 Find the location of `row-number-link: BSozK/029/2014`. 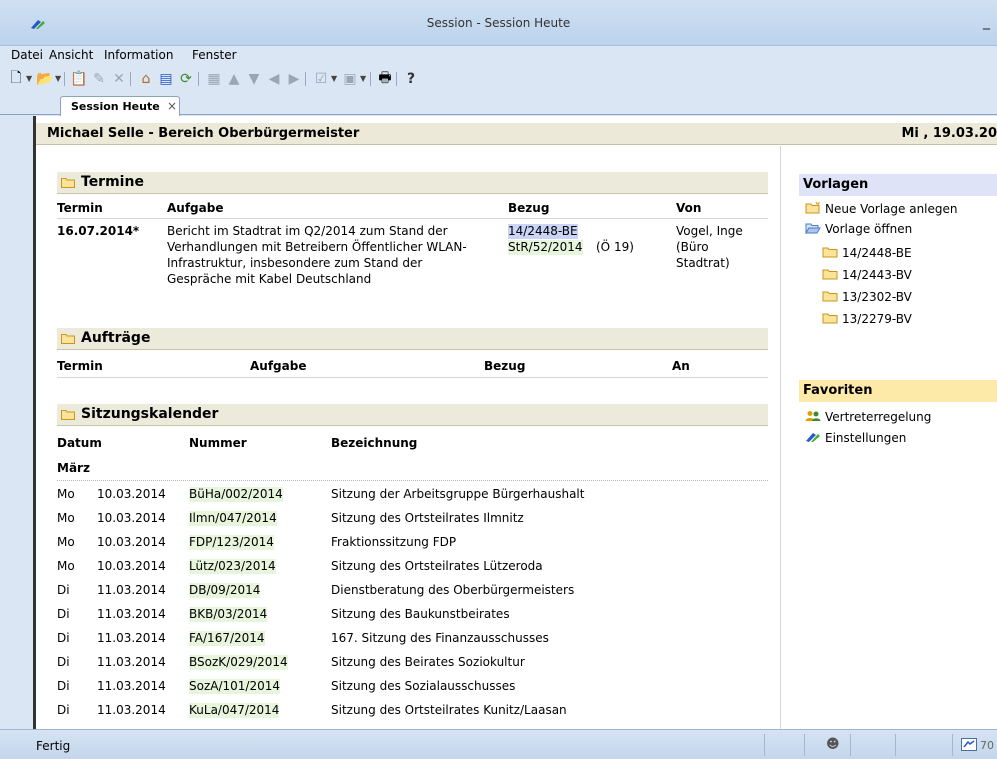

row-number-link: BSozK/029/2014 is located at coordinates (238, 662).